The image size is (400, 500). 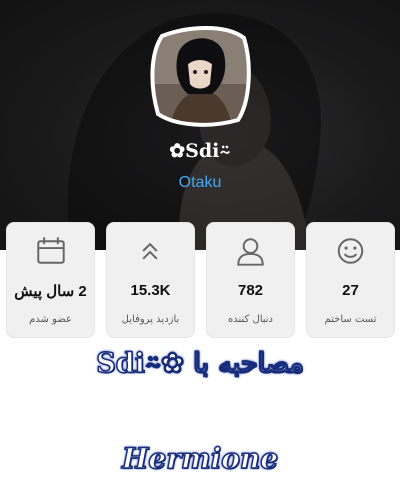 I want to click on stat-card-profile-views: 15.3K بازدید پروفایل, so click(x=150, y=280).